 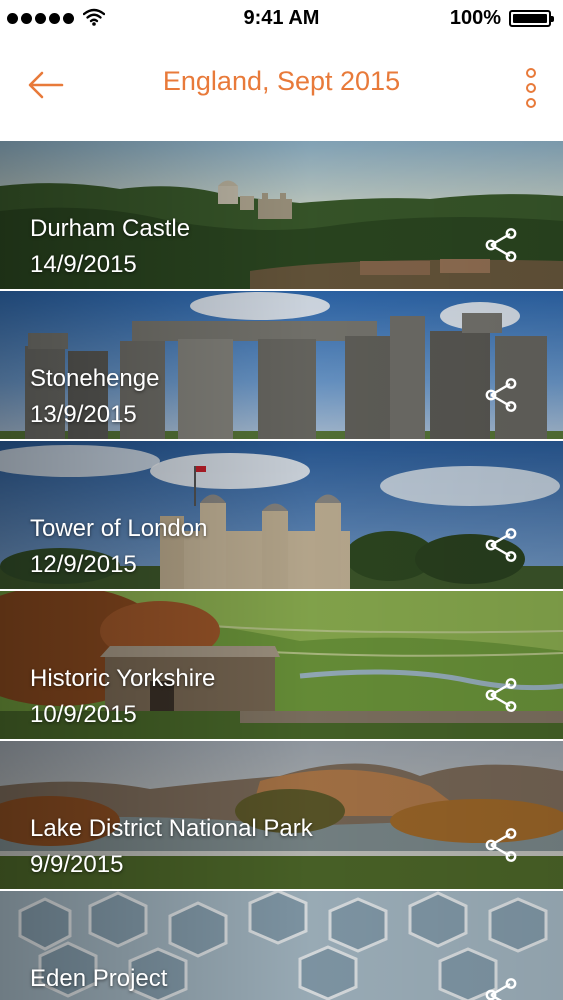 What do you see at coordinates (281, 19) in the screenshot?
I see `status-bar: 9:41 AM 100%` at bounding box center [281, 19].